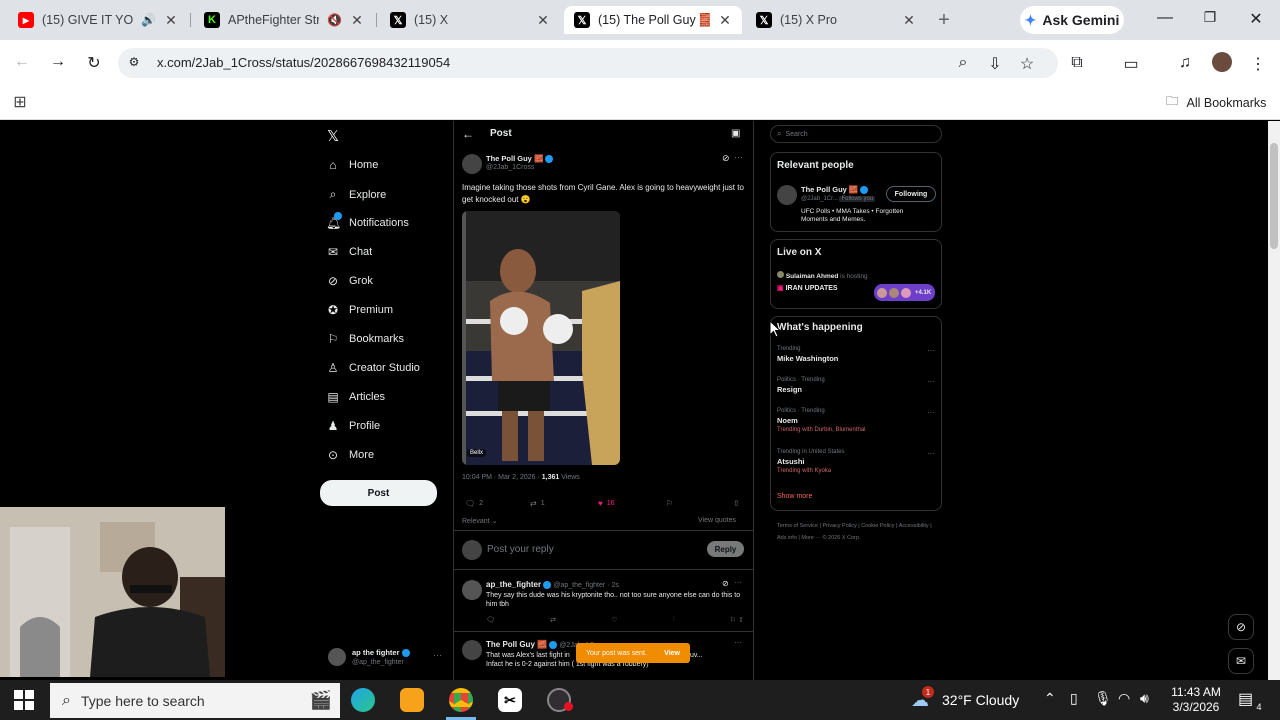  I want to click on clock: 11:43 AM 3/3/2026, so click(1196, 700).